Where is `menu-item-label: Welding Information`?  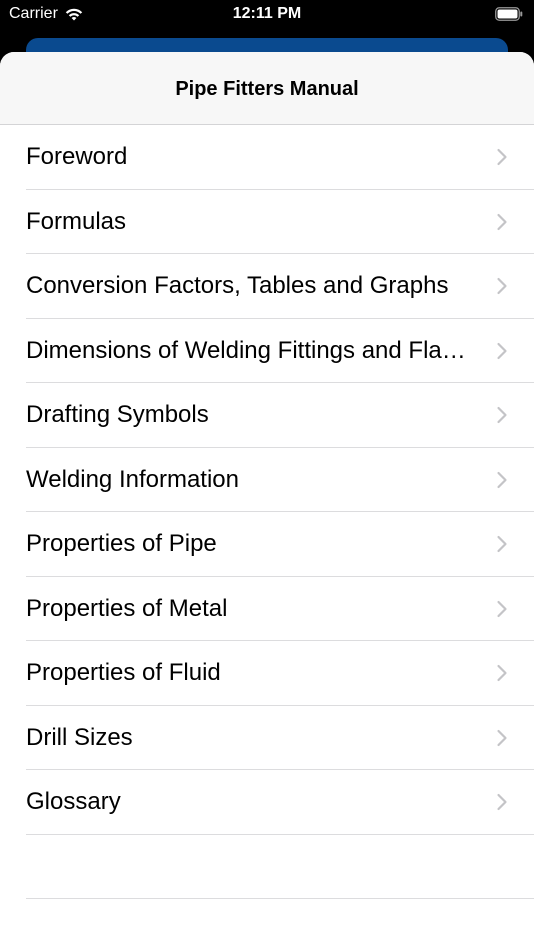
menu-item-label: Welding Information is located at coordinates (132, 479).